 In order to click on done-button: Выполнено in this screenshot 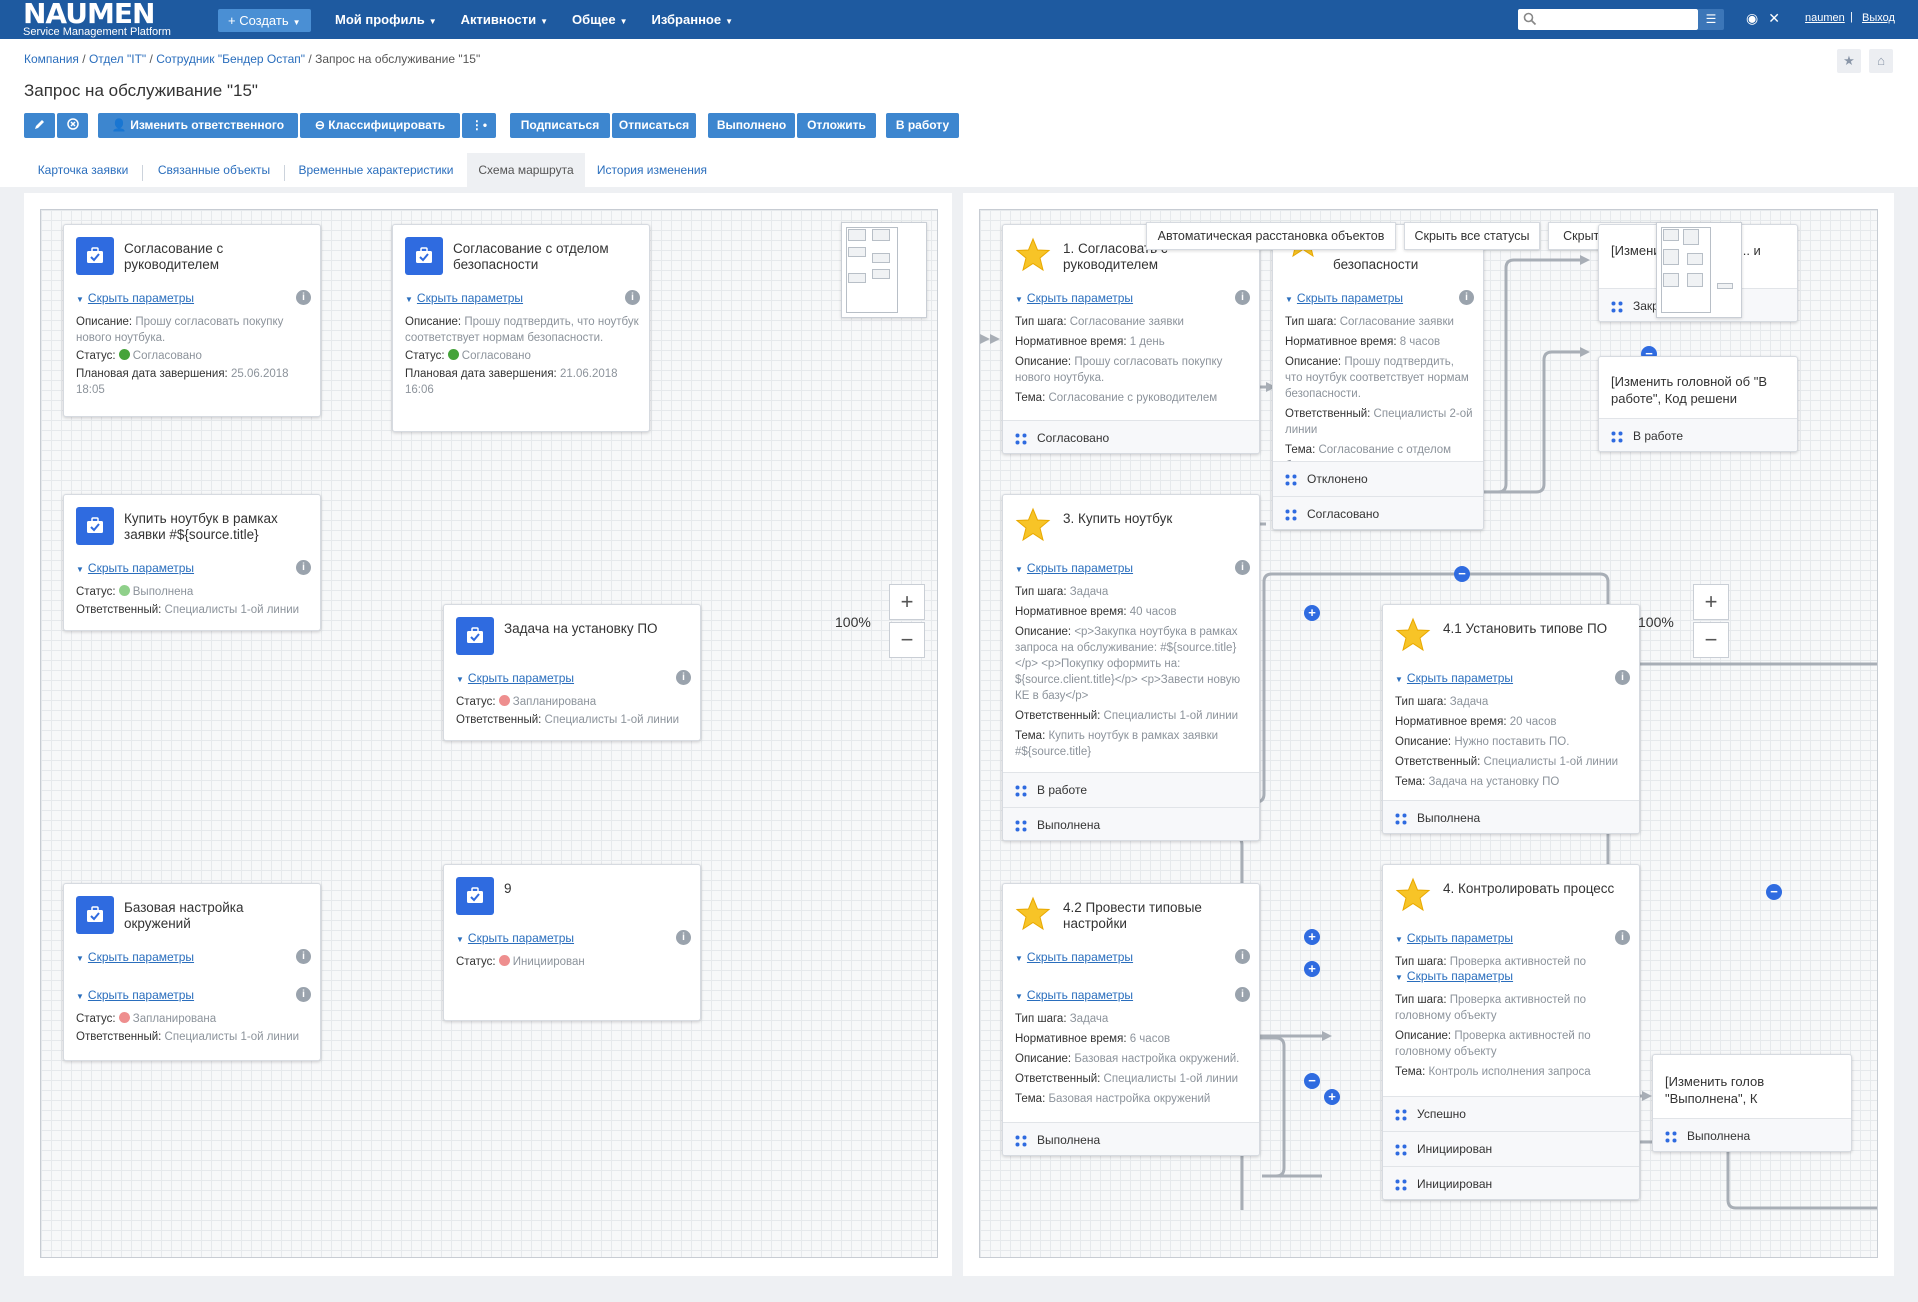, I will do `click(751, 125)`.